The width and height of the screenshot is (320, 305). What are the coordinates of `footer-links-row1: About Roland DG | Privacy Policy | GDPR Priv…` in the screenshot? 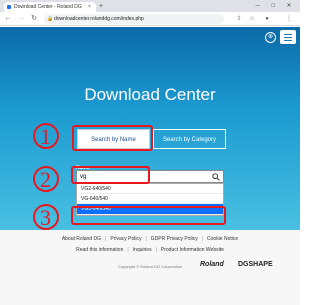 It's located at (150, 239).